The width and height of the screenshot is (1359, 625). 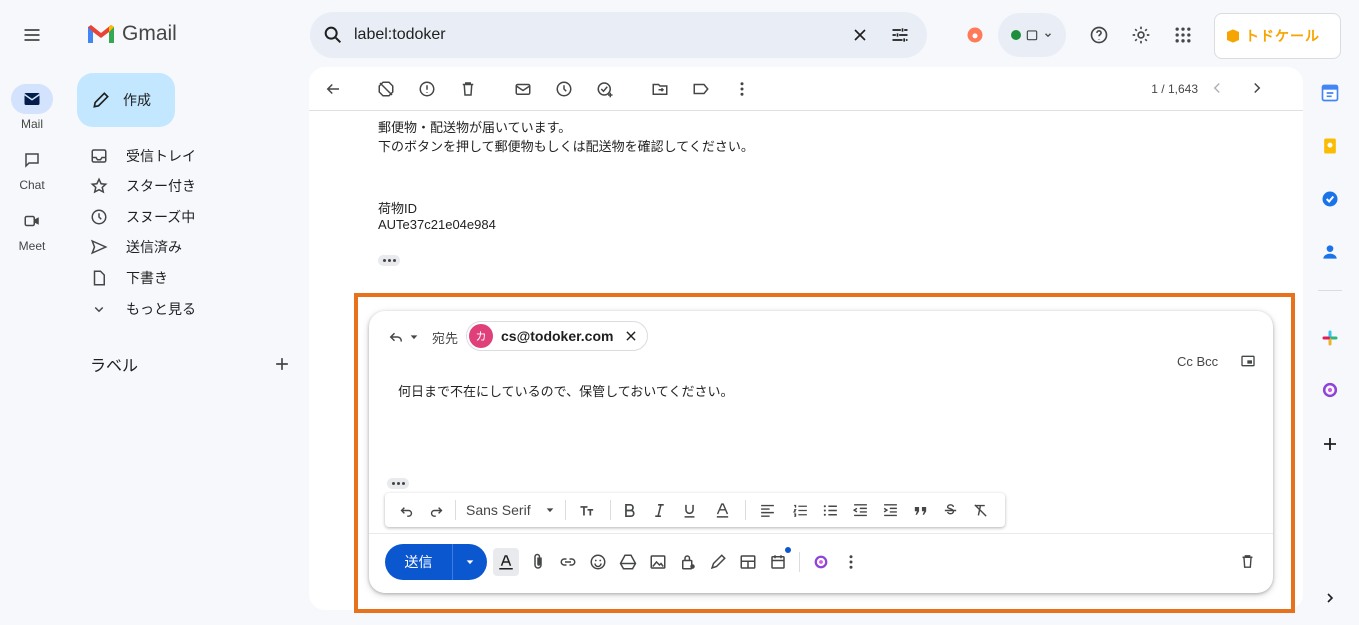 I want to click on delete-button, so click(x=468, y=89).